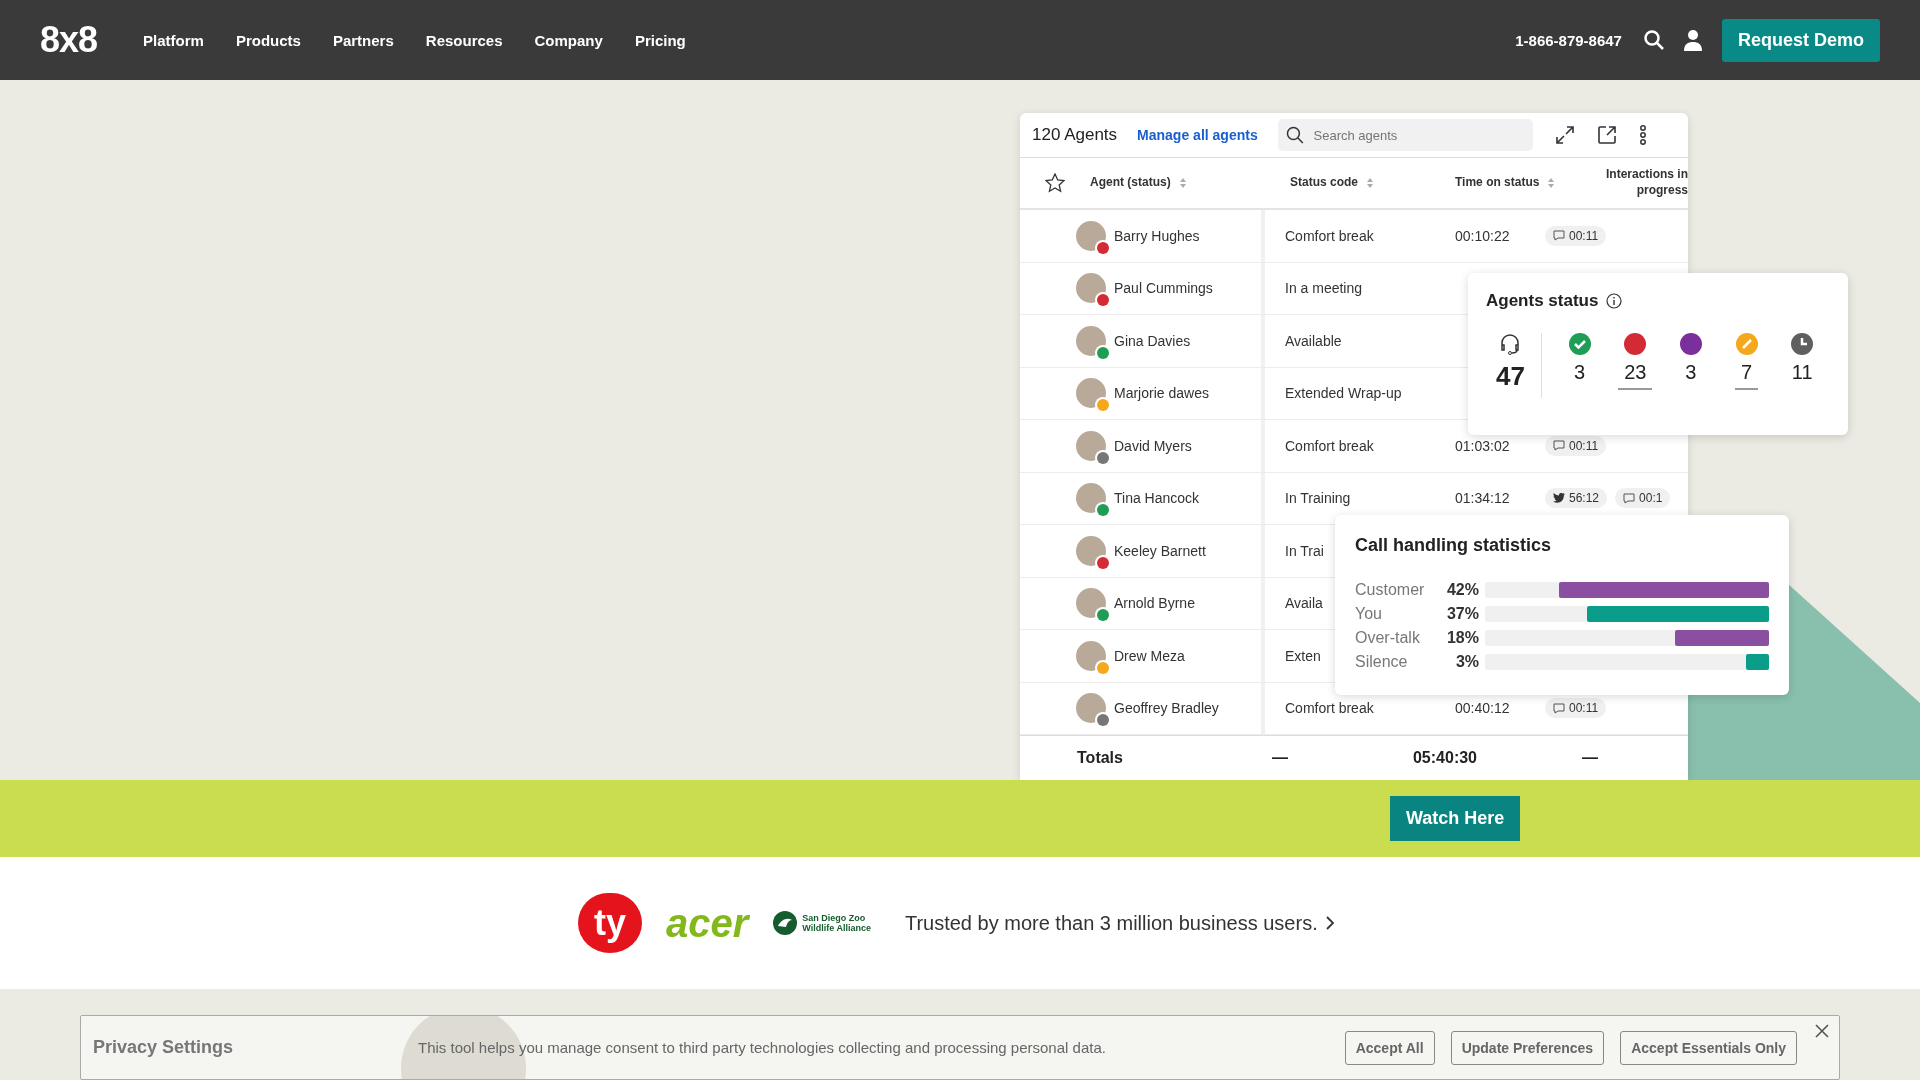  What do you see at coordinates (1149, 655) in the screenshot?
I see `agent-name: Drew Meza` at bounding box center [1149, 655].